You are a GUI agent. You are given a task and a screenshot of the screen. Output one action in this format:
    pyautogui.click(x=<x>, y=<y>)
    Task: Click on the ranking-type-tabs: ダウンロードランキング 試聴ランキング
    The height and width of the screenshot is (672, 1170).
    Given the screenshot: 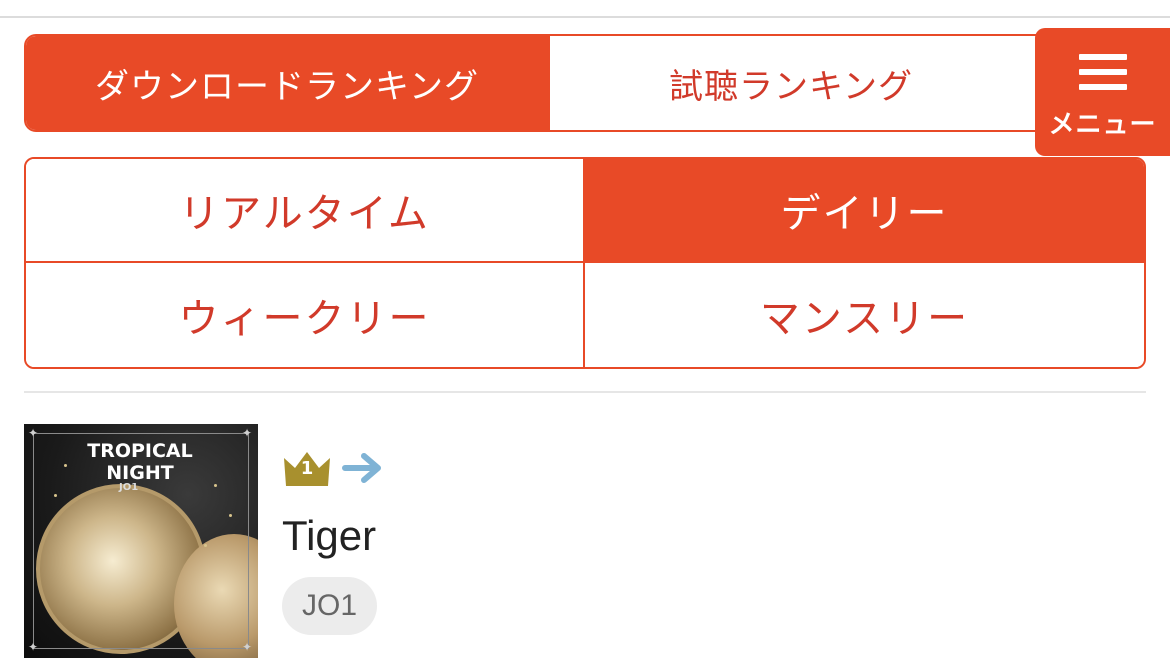 What is the action you would take?
    pyautogui.click(x=549, y=83)
    